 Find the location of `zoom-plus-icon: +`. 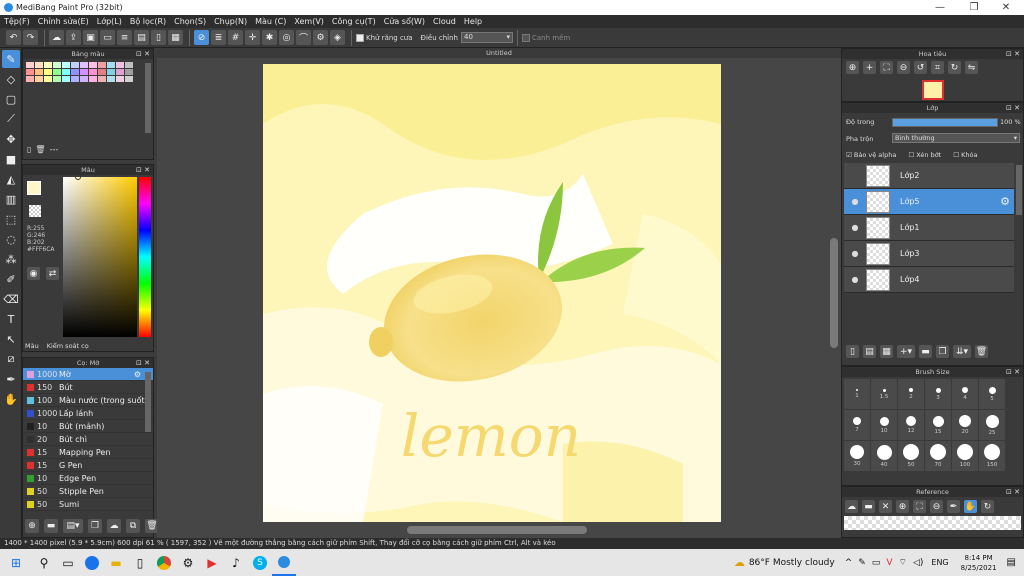

zoom-plus-icon: + is located at coordinates (869, 67).